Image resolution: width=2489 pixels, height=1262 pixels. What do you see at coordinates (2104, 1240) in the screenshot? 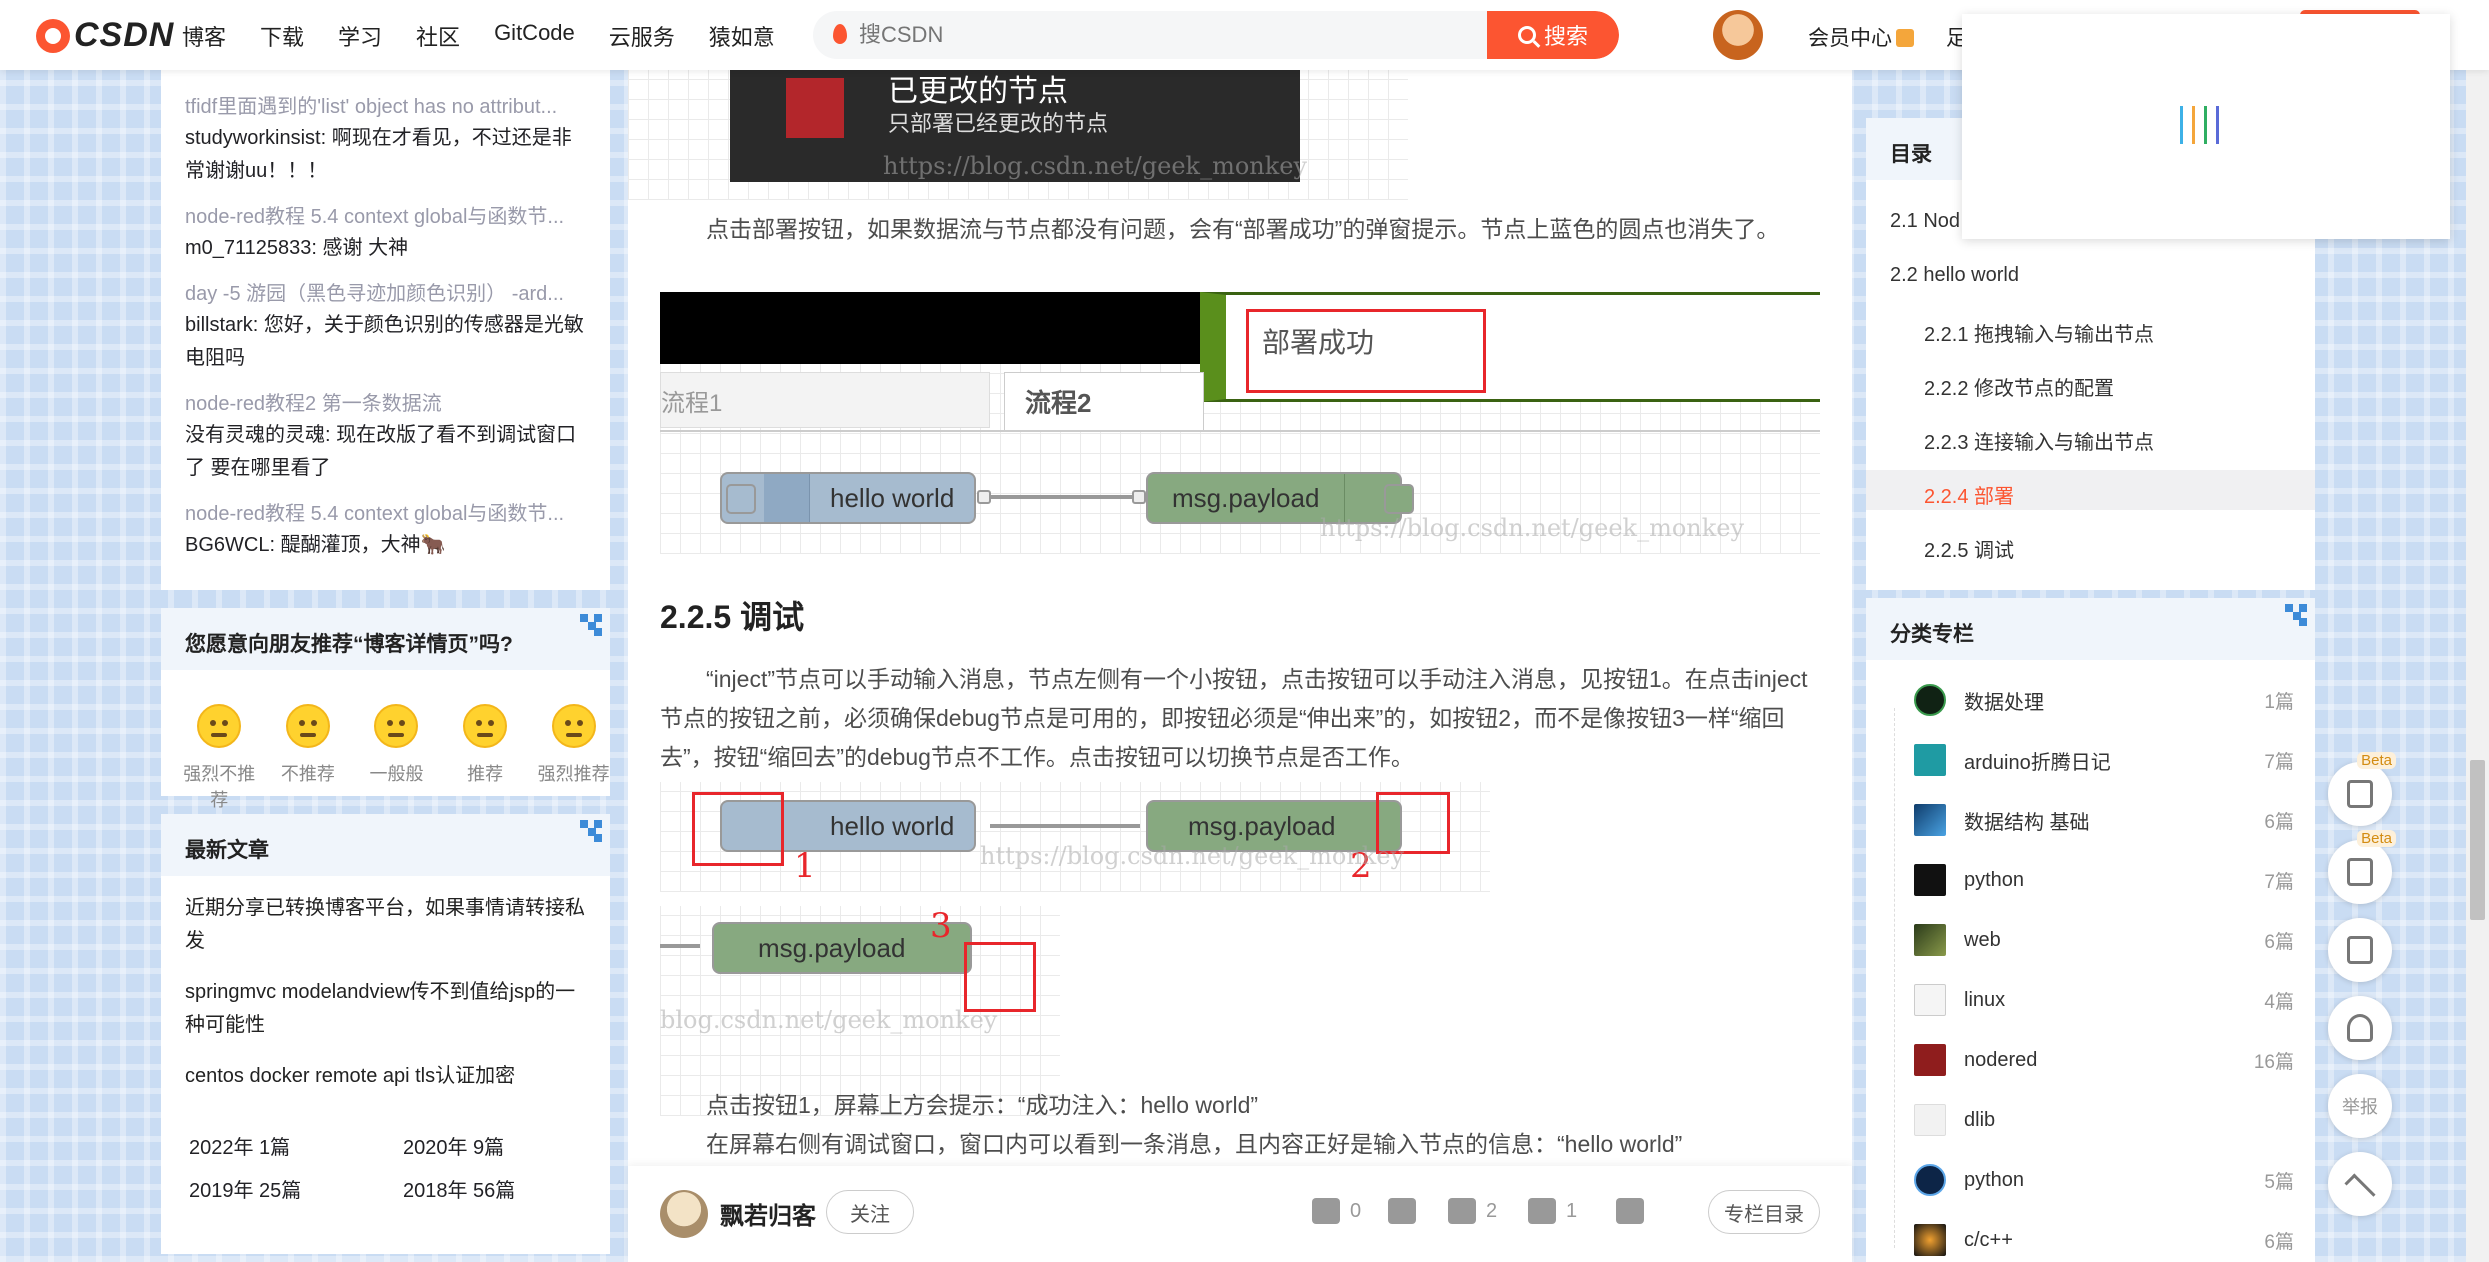
I see `category-item: c/c++ 6篇` at bounding box center [2104, 1240].